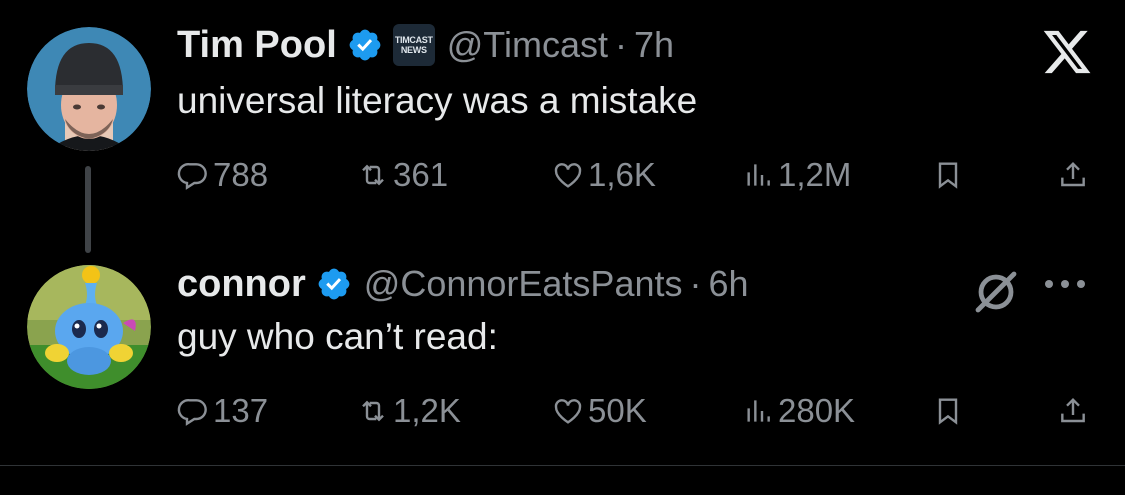 Image resolution: width=1125 pixels, height=495 pixels. I want to click on author-handle: @ConnorEatsPants, so click(523, 284).